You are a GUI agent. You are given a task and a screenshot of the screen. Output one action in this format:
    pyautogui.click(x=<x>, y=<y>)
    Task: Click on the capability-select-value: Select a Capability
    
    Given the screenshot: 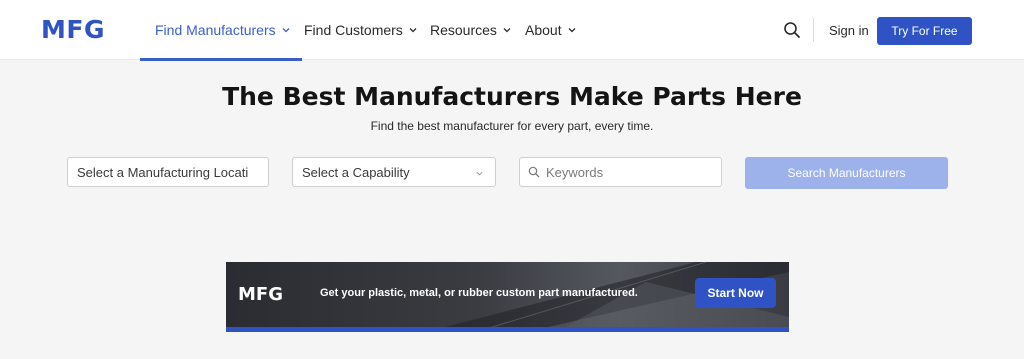 What is the action you would take?
    pyautogui.click(x=356, y=172)
    